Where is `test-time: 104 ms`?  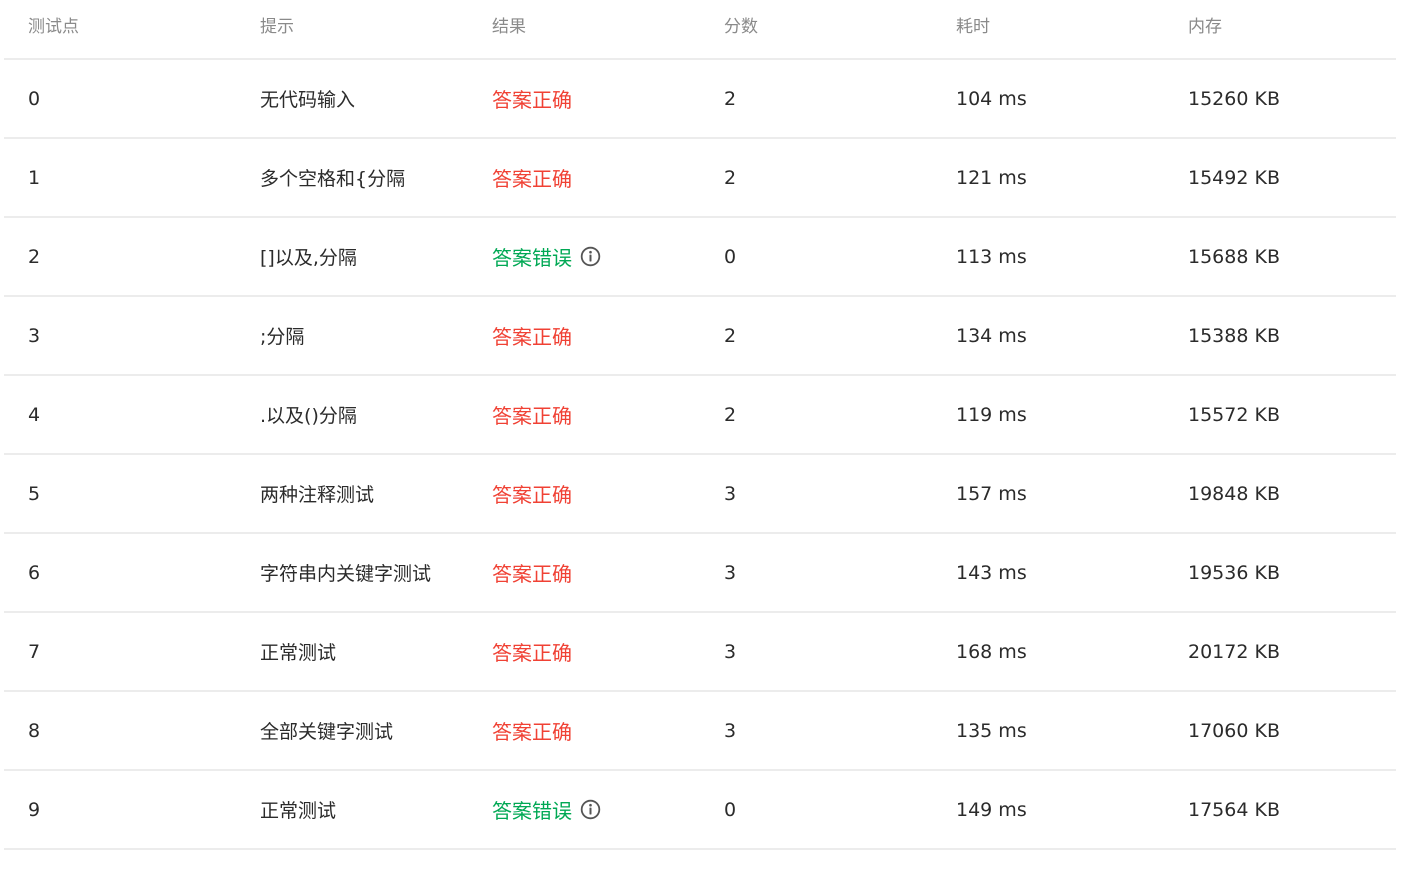
test-time: 104 ms is located at coordinates (991, 98).